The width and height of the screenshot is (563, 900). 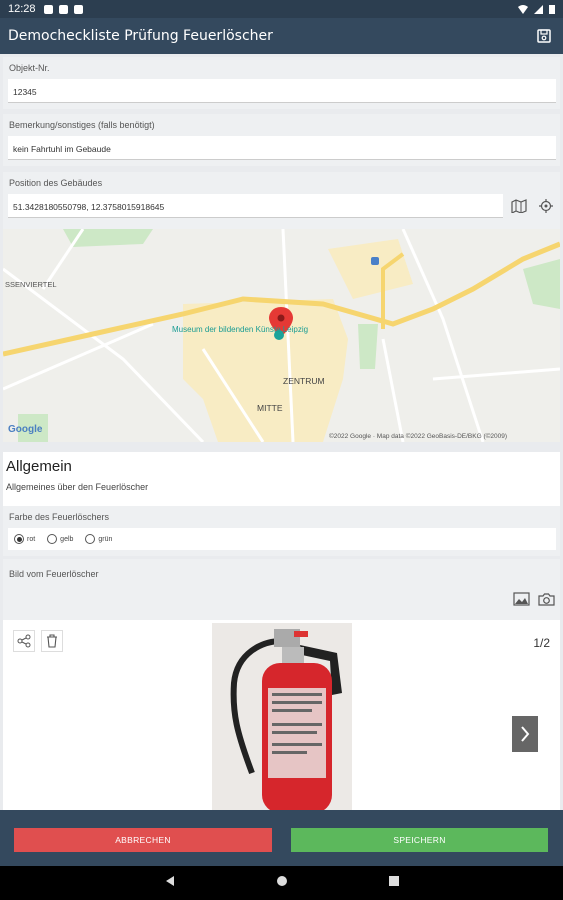 I want to click on image-counter: 1/2, so click(x=541, y=643).